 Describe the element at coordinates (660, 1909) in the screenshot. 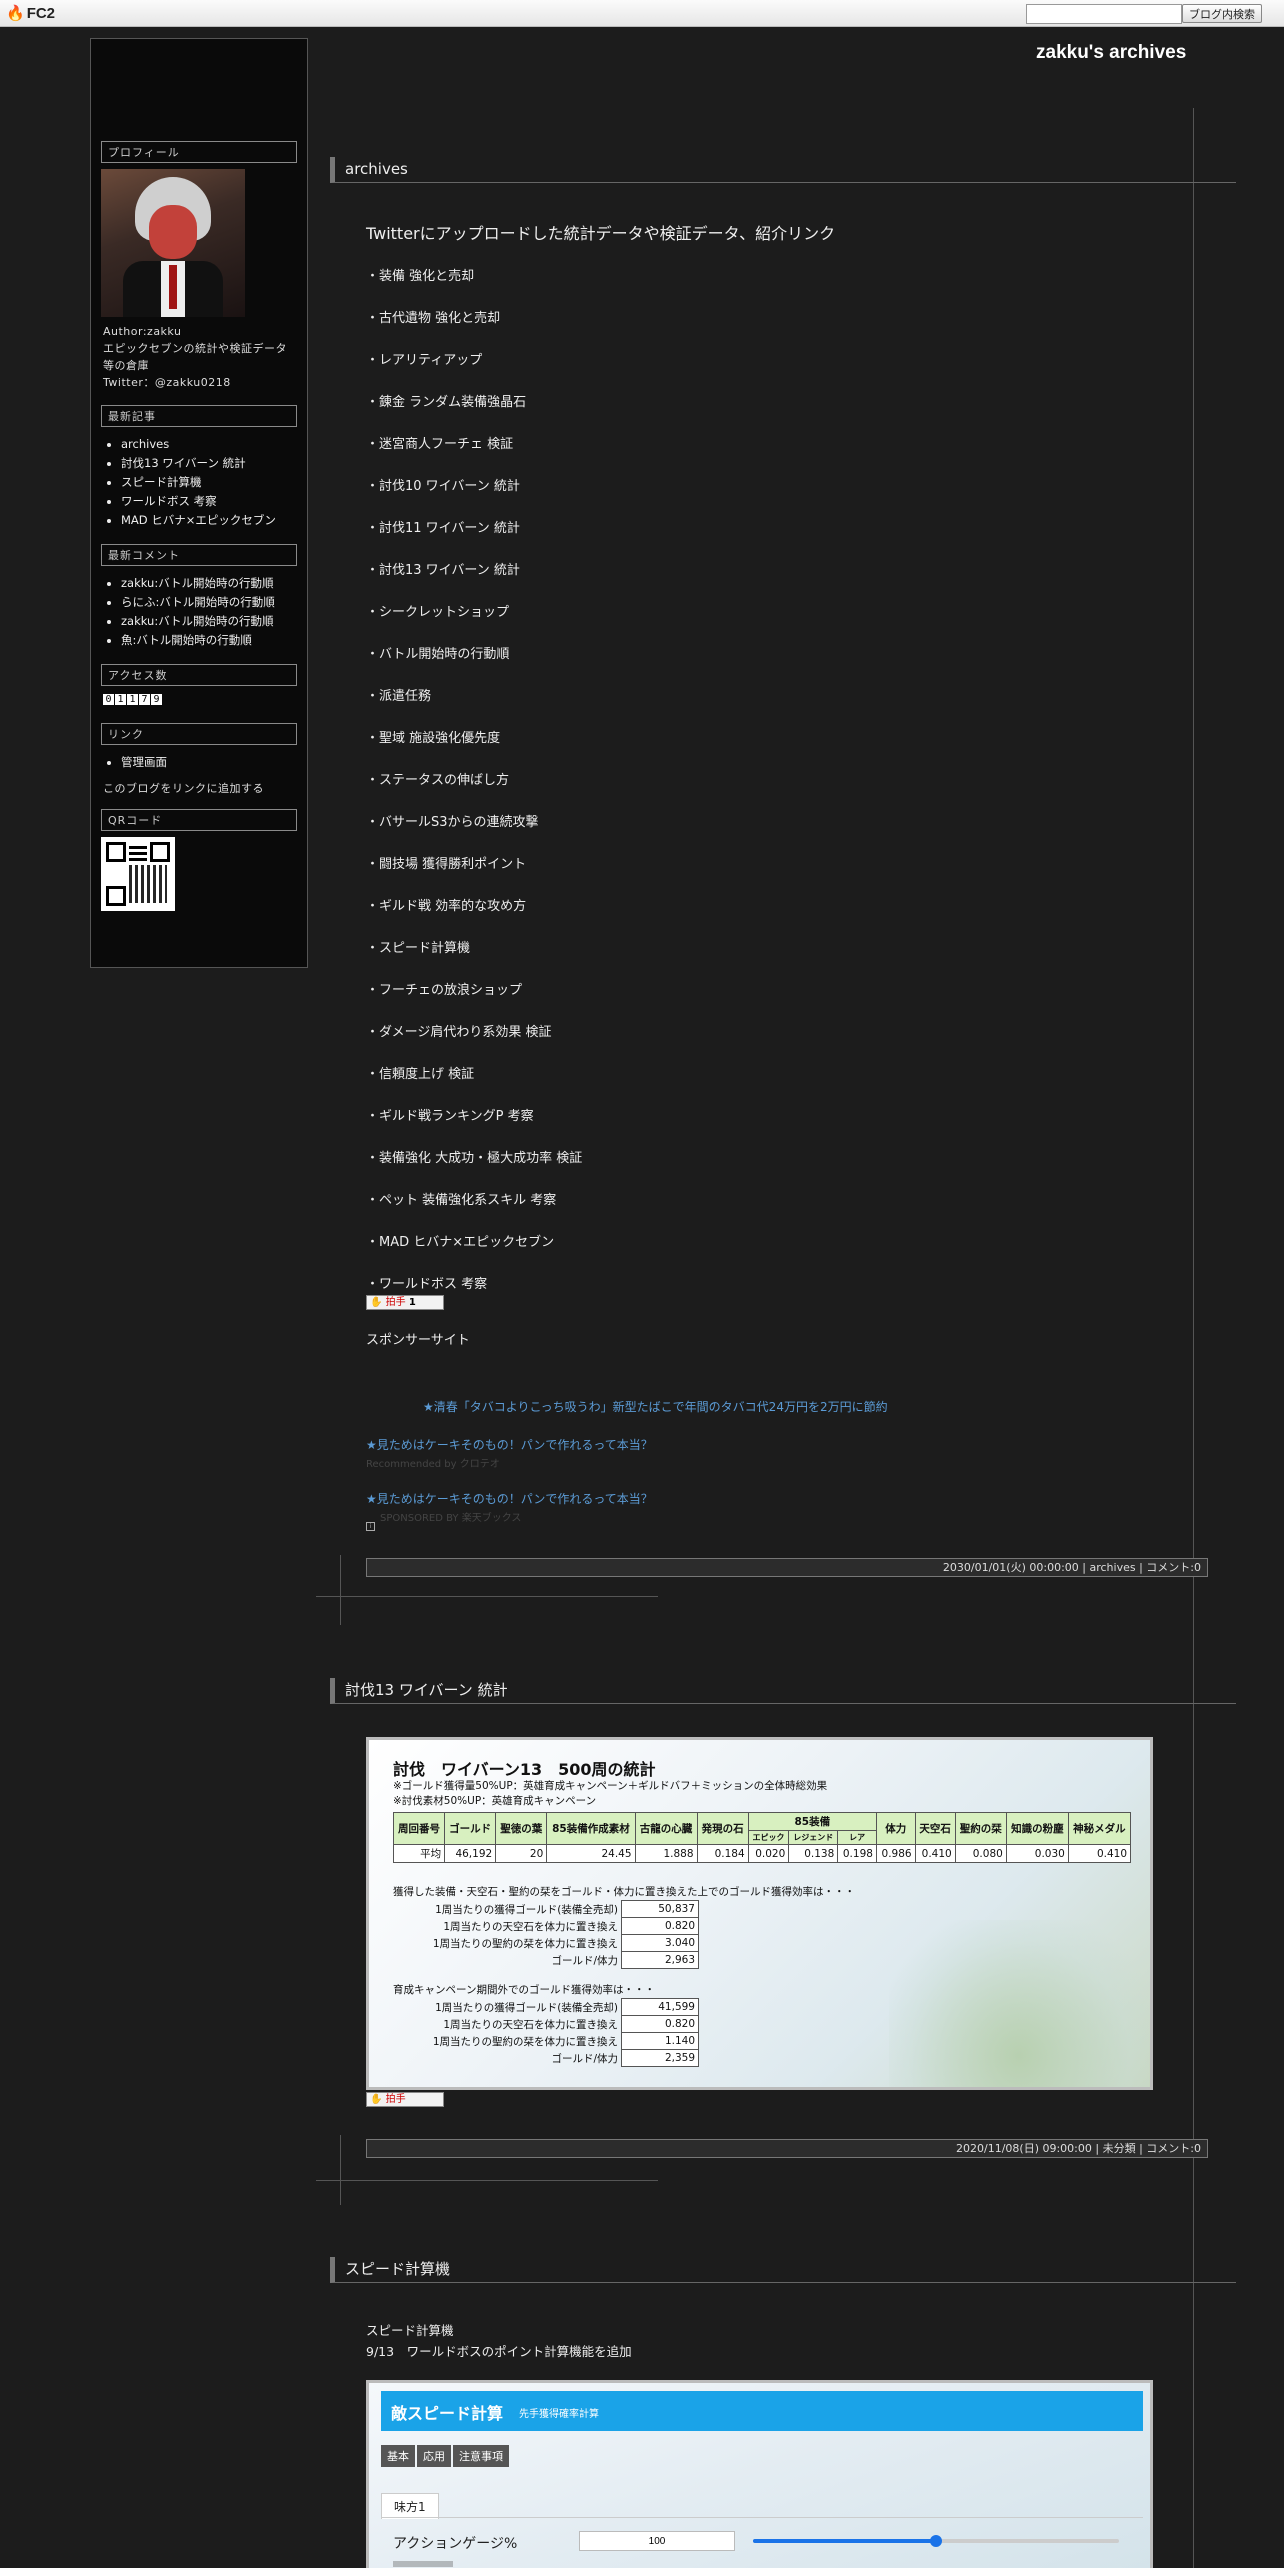

I see `efficiency-value: 50,837` at that location.